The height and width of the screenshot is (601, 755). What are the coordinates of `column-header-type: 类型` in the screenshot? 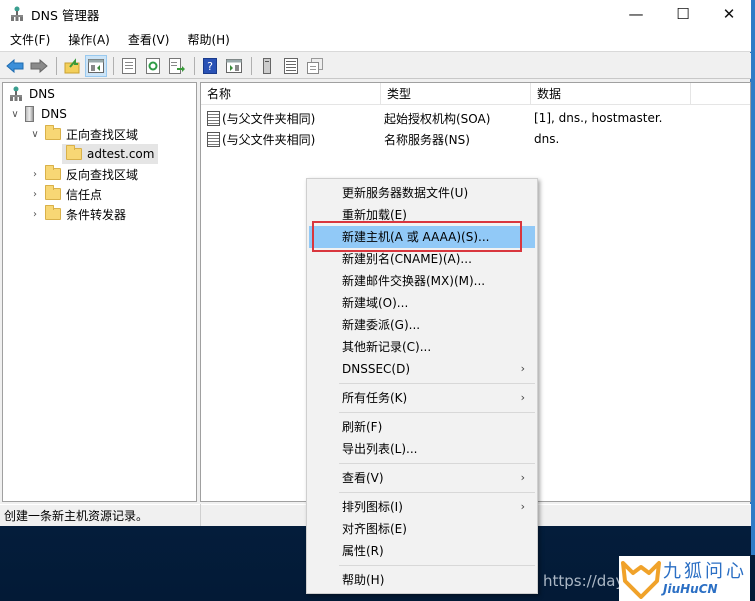 It's located at (456, 94).